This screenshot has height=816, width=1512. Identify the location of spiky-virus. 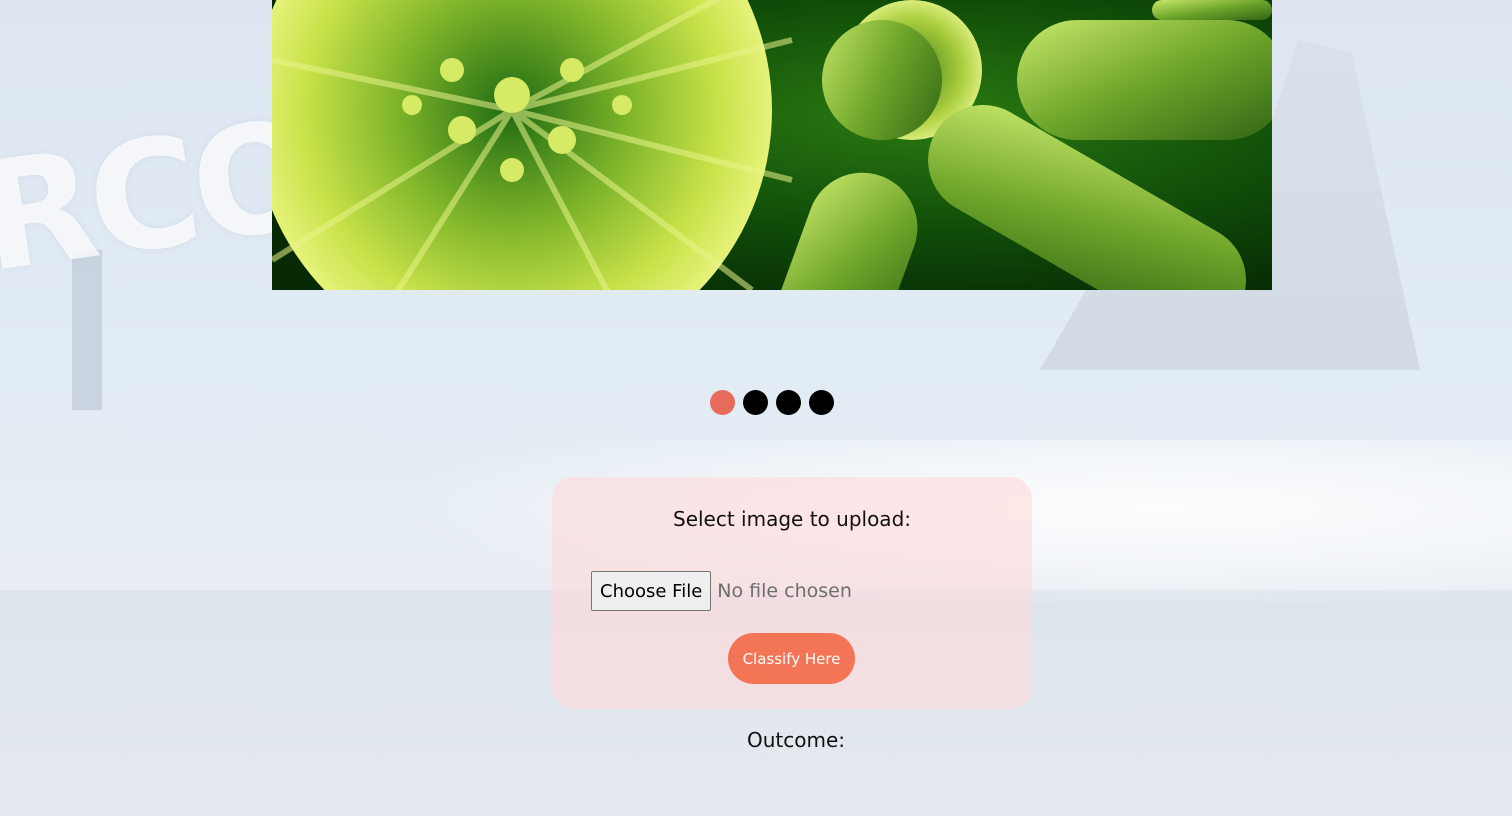
(532, 145).